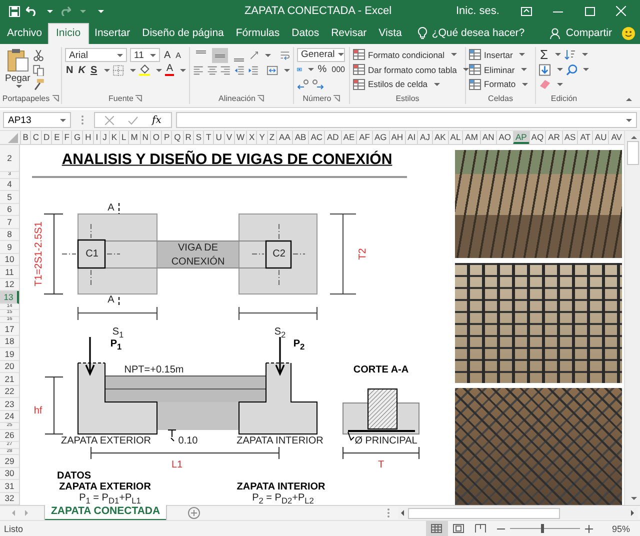  I want to click on scissors-icon, so click(38, 56).